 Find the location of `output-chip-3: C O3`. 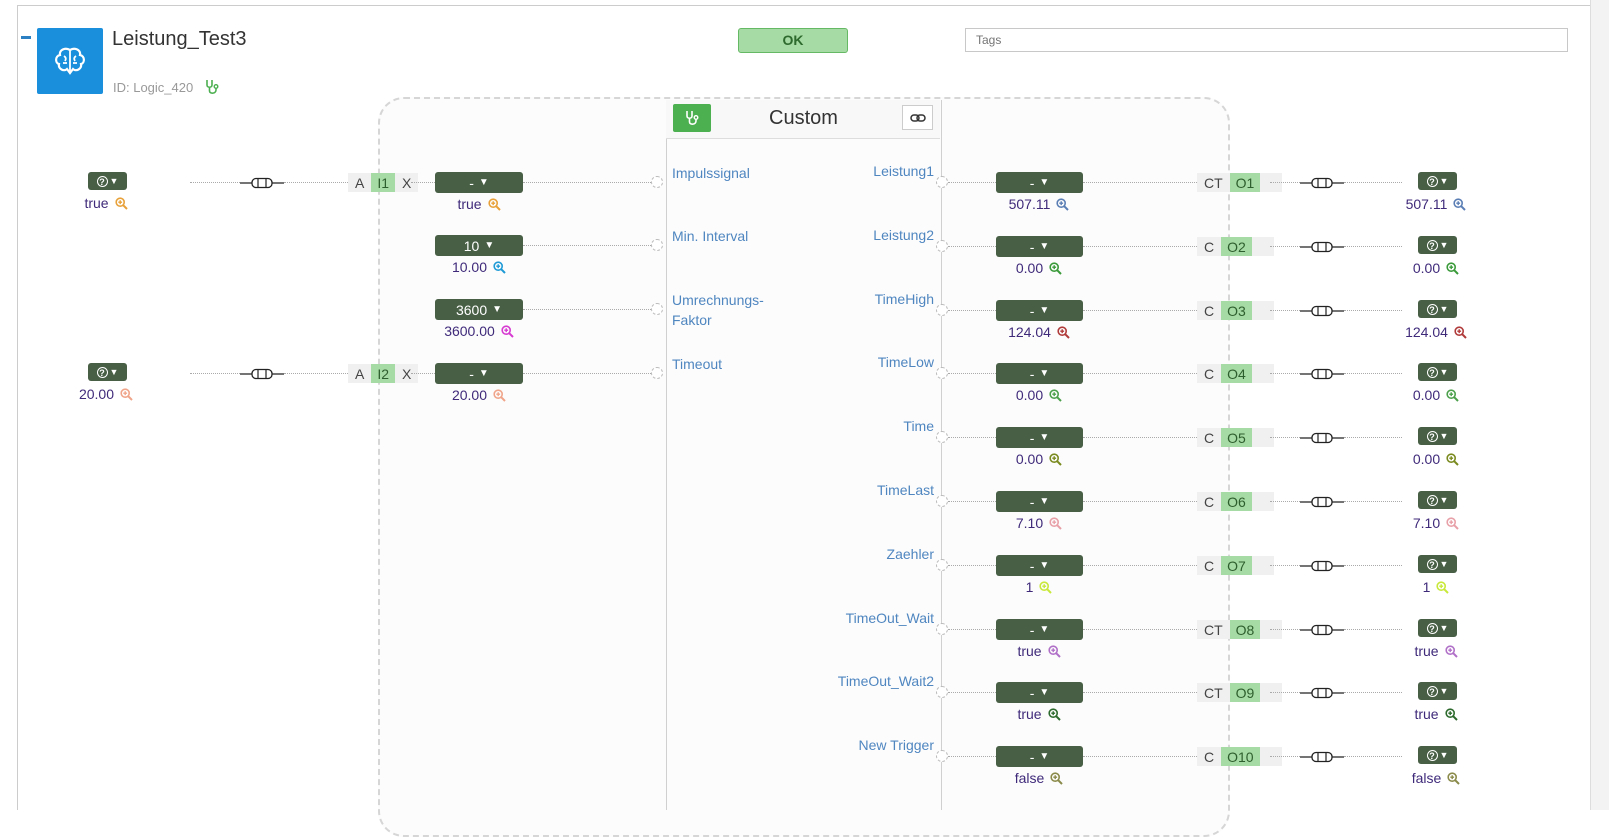

output-chip-3: C O3 is located at coordinates (1235, 310).